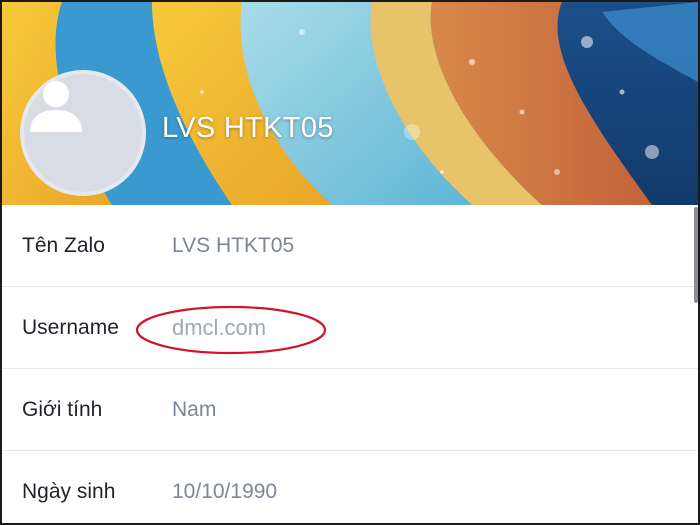 The image size is (700, 525). I want to click on zalo-name-label: Tên Zalo, so click(63, 245).